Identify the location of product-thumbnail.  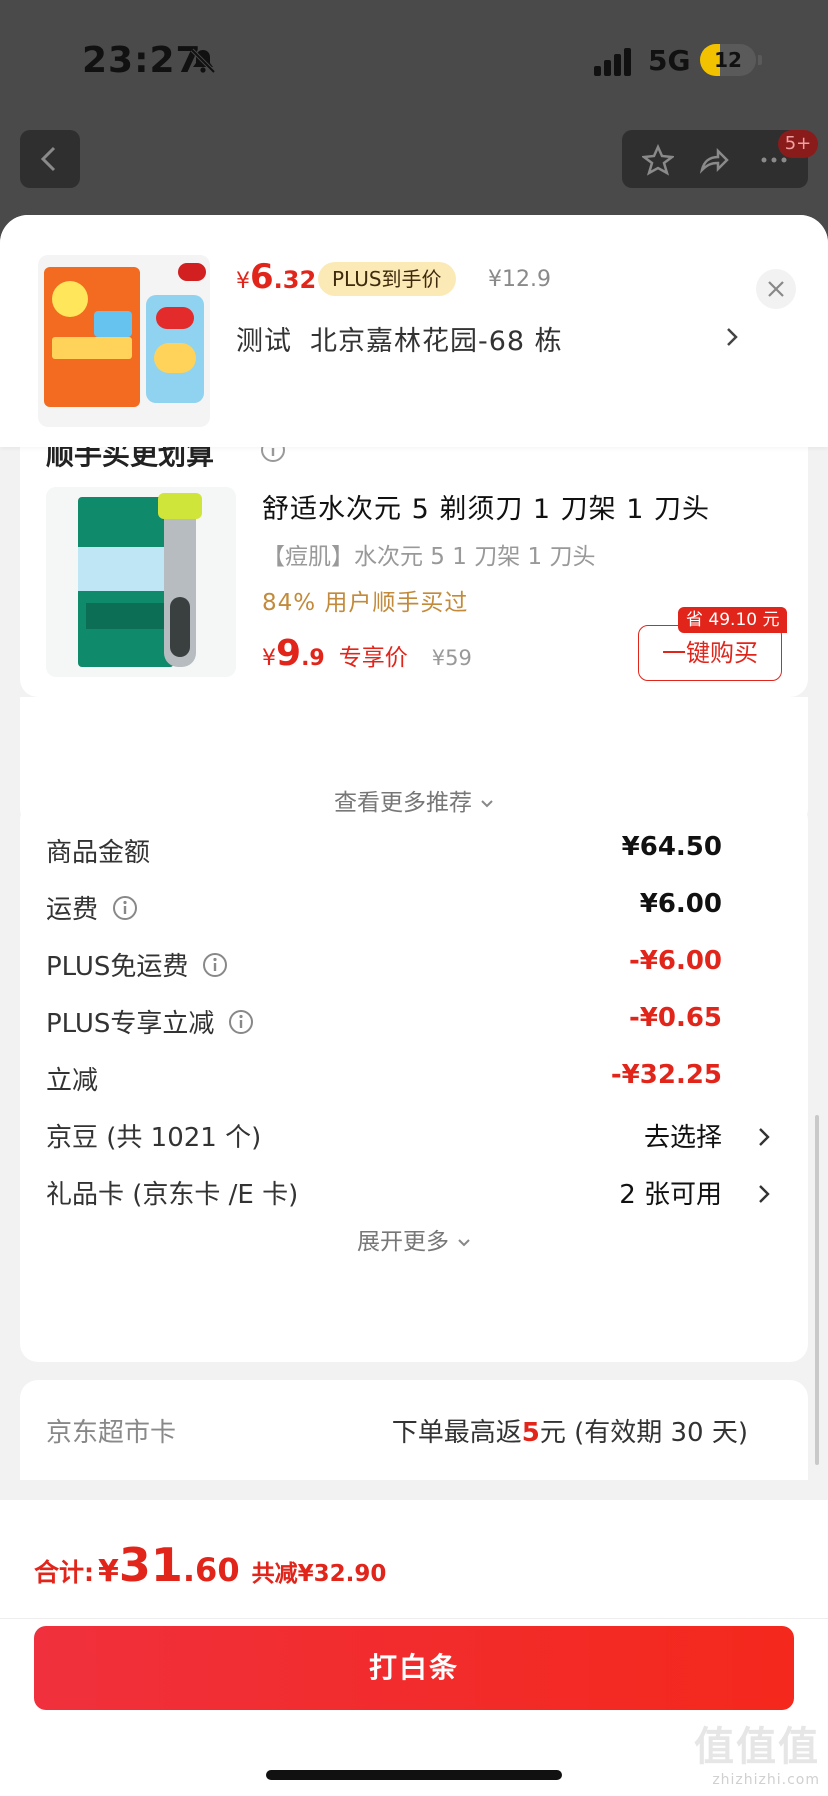
(124, 341).